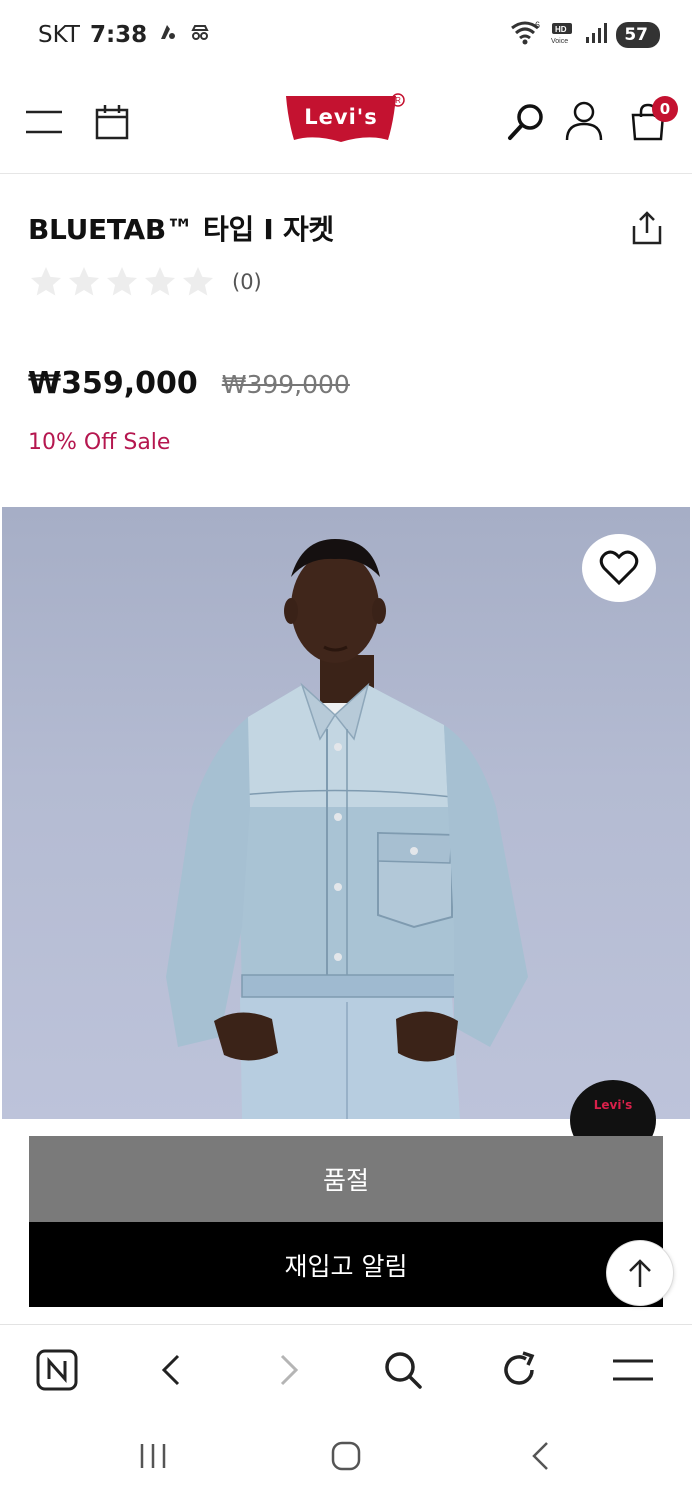 This screenshot has width=692, height=1500. I want to click on svg-text: Voice, so click(559, 41).